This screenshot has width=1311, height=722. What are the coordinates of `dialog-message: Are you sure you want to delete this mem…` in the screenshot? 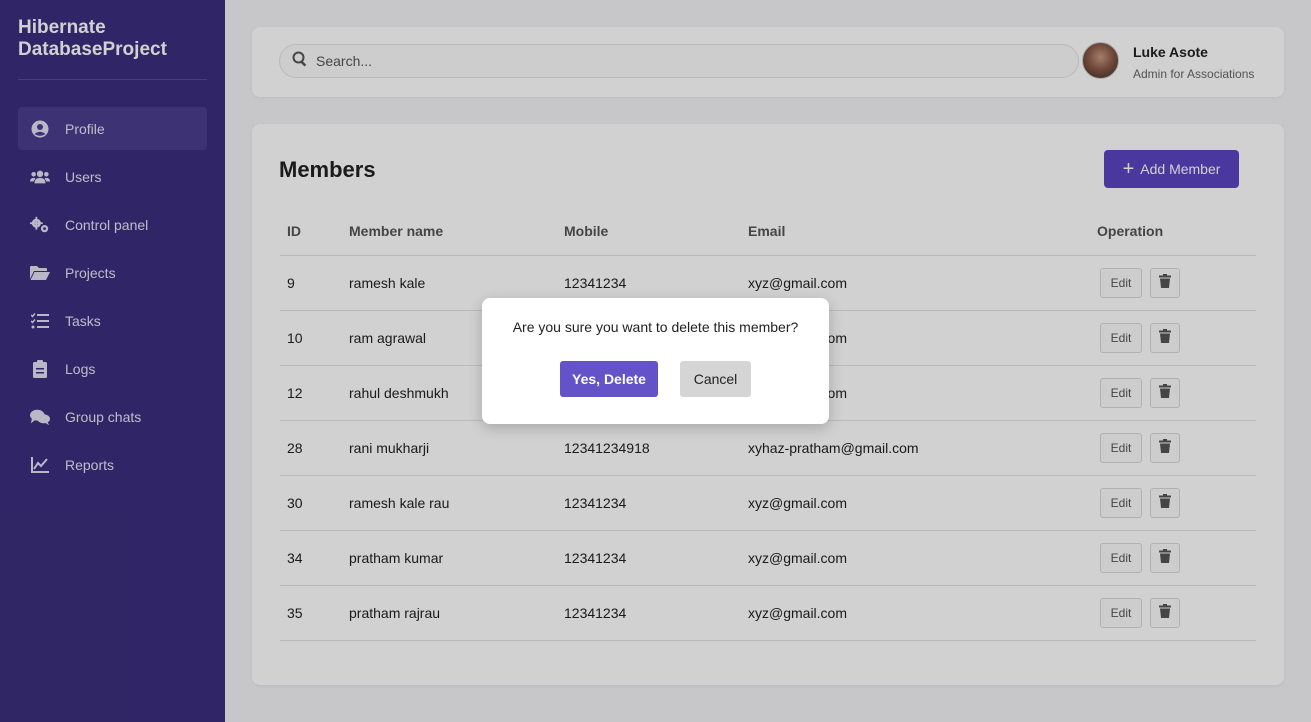 It's located at (655, 327).